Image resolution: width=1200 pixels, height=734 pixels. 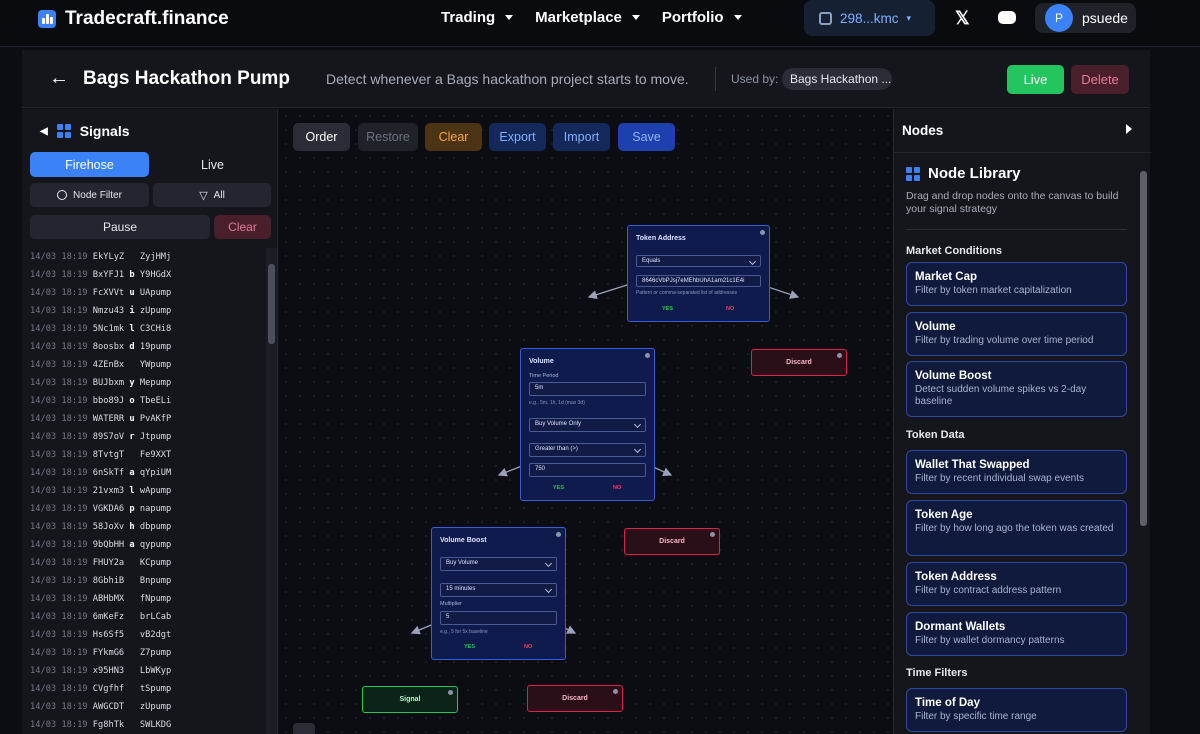 What do you see at coordinates (108, 725) in the screenshot?
I see `feed-token-a: Fg8hTk` at bounding box center [108, 725].